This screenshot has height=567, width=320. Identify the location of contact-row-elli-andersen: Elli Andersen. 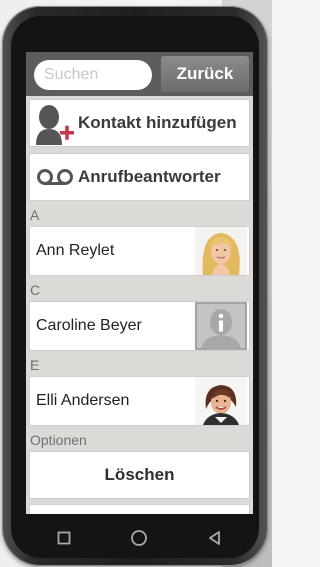
(139, 401).